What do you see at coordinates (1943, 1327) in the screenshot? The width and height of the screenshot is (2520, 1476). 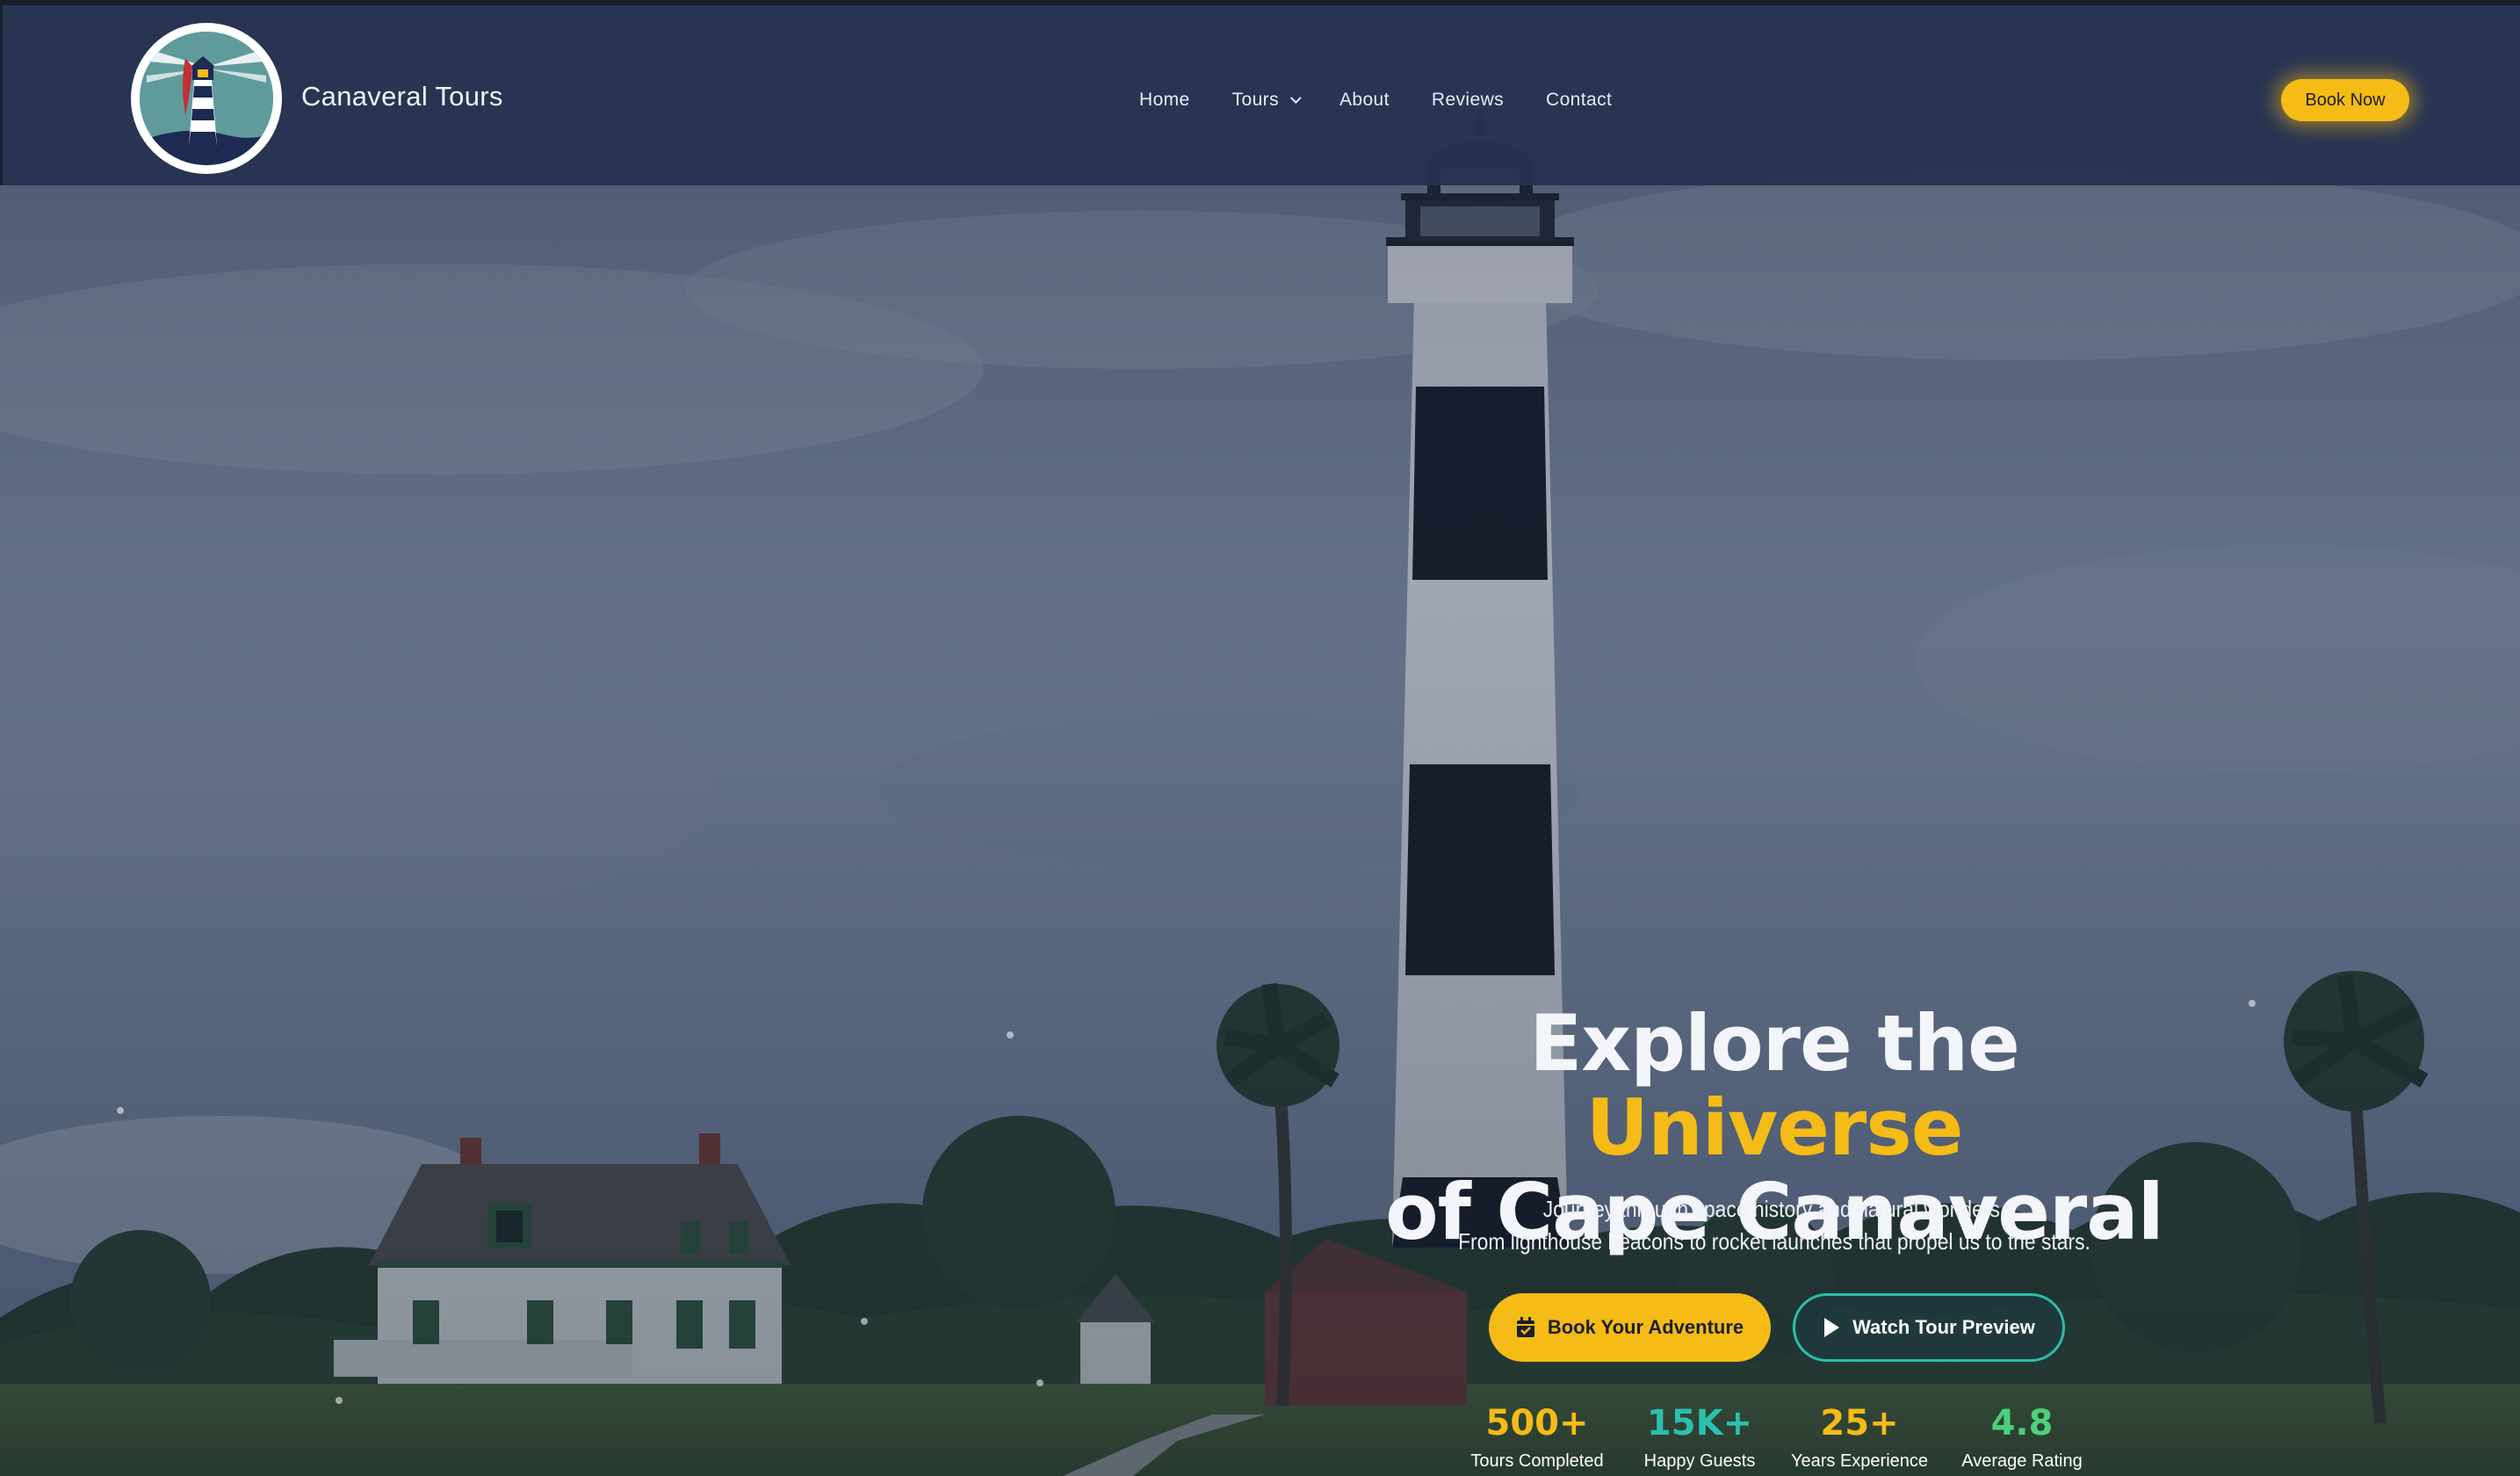 I see `watch-tour-preview-label: Watch Tour Preview` at bounding box center [1943, 1327].